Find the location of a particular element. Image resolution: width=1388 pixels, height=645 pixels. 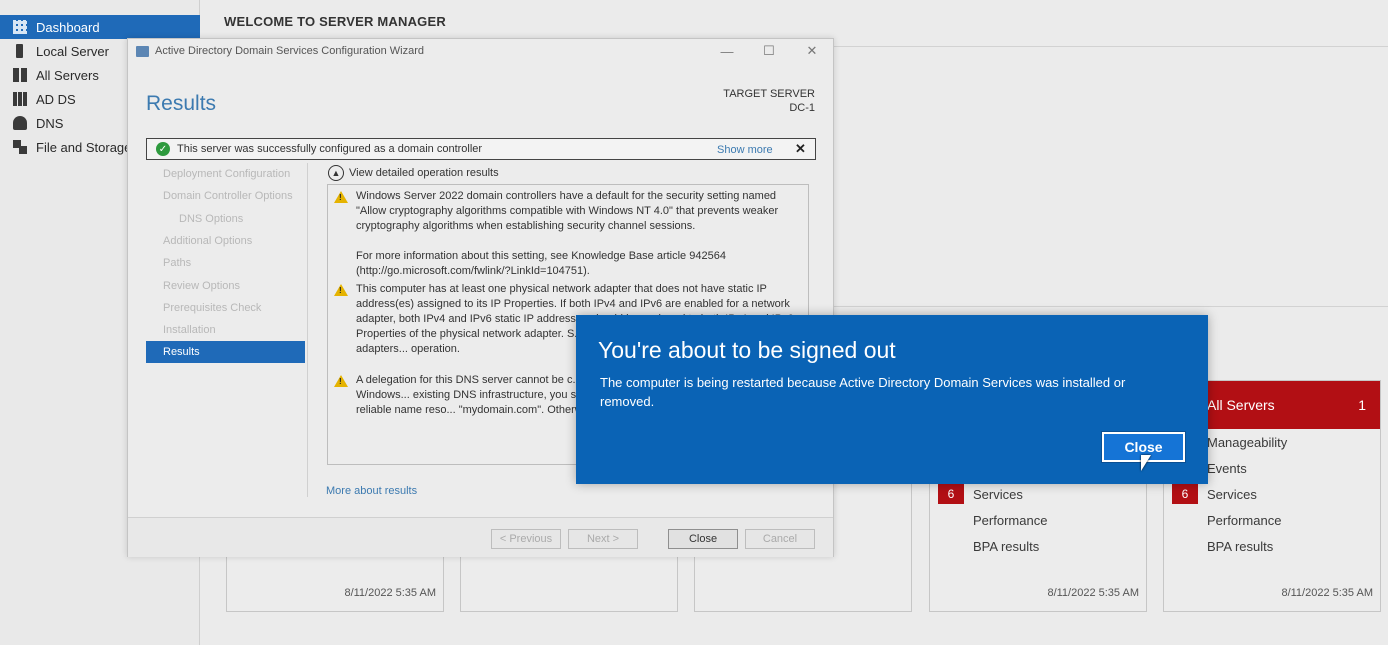

nav-item-label: Local Server is located at coordinates (72, 51).